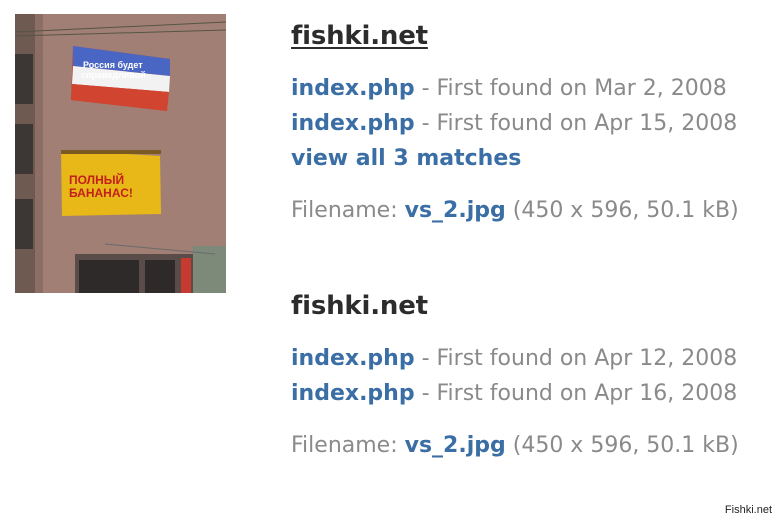  I want to click on view-all-row: view all 3 matches, so click(515, 158).